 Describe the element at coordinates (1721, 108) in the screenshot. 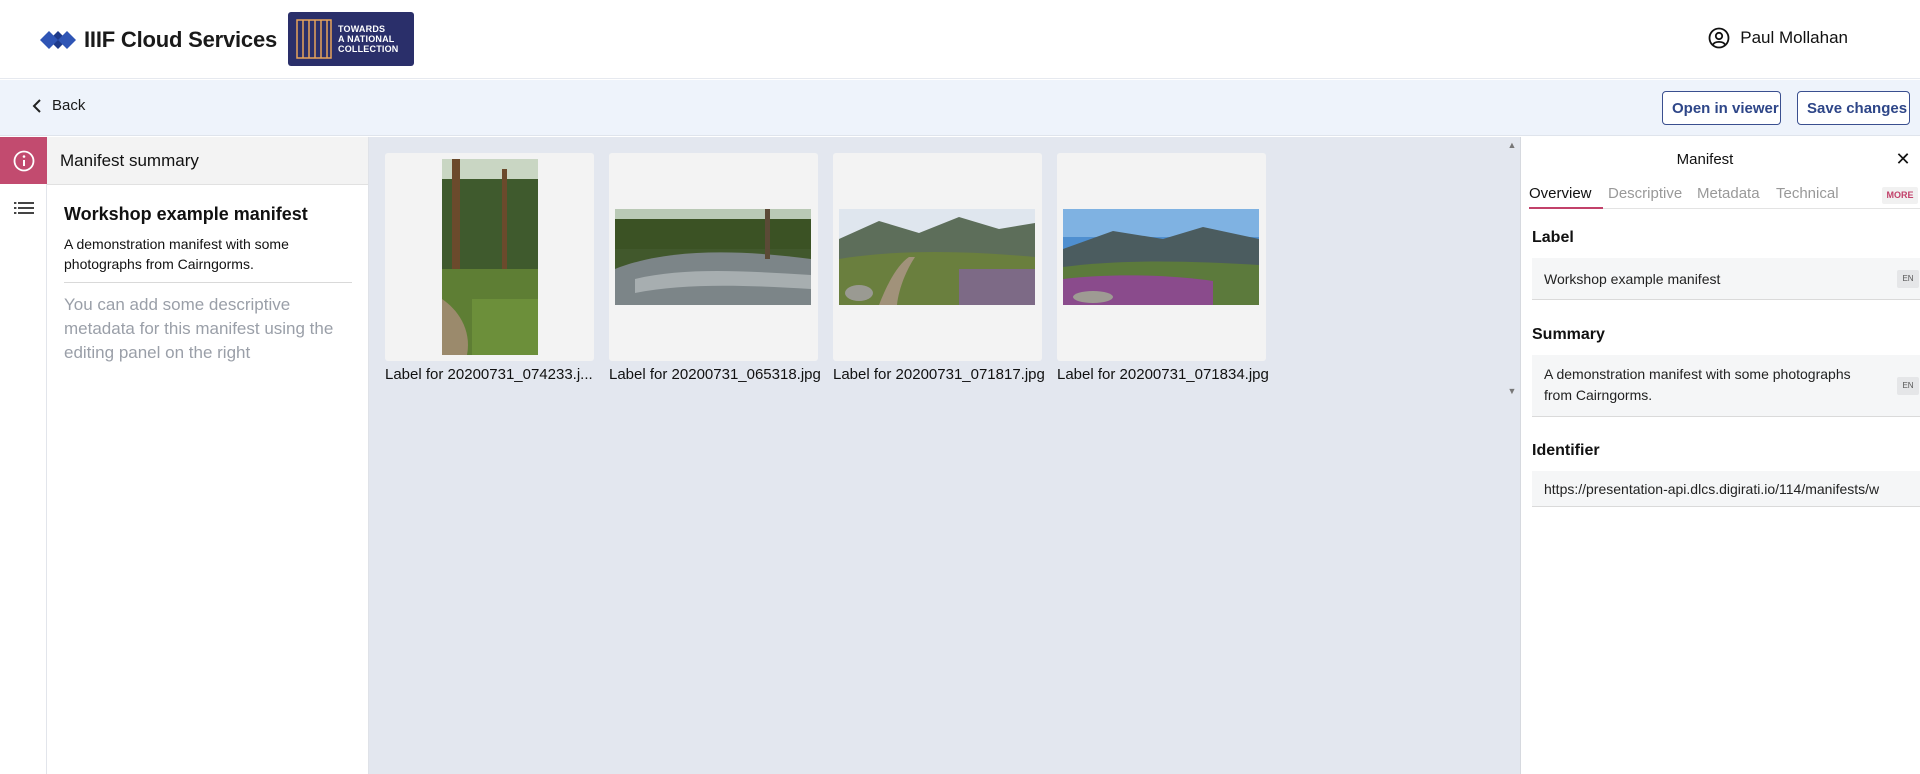

I see `open-in-viewer-button: Open in viewer` at that location.